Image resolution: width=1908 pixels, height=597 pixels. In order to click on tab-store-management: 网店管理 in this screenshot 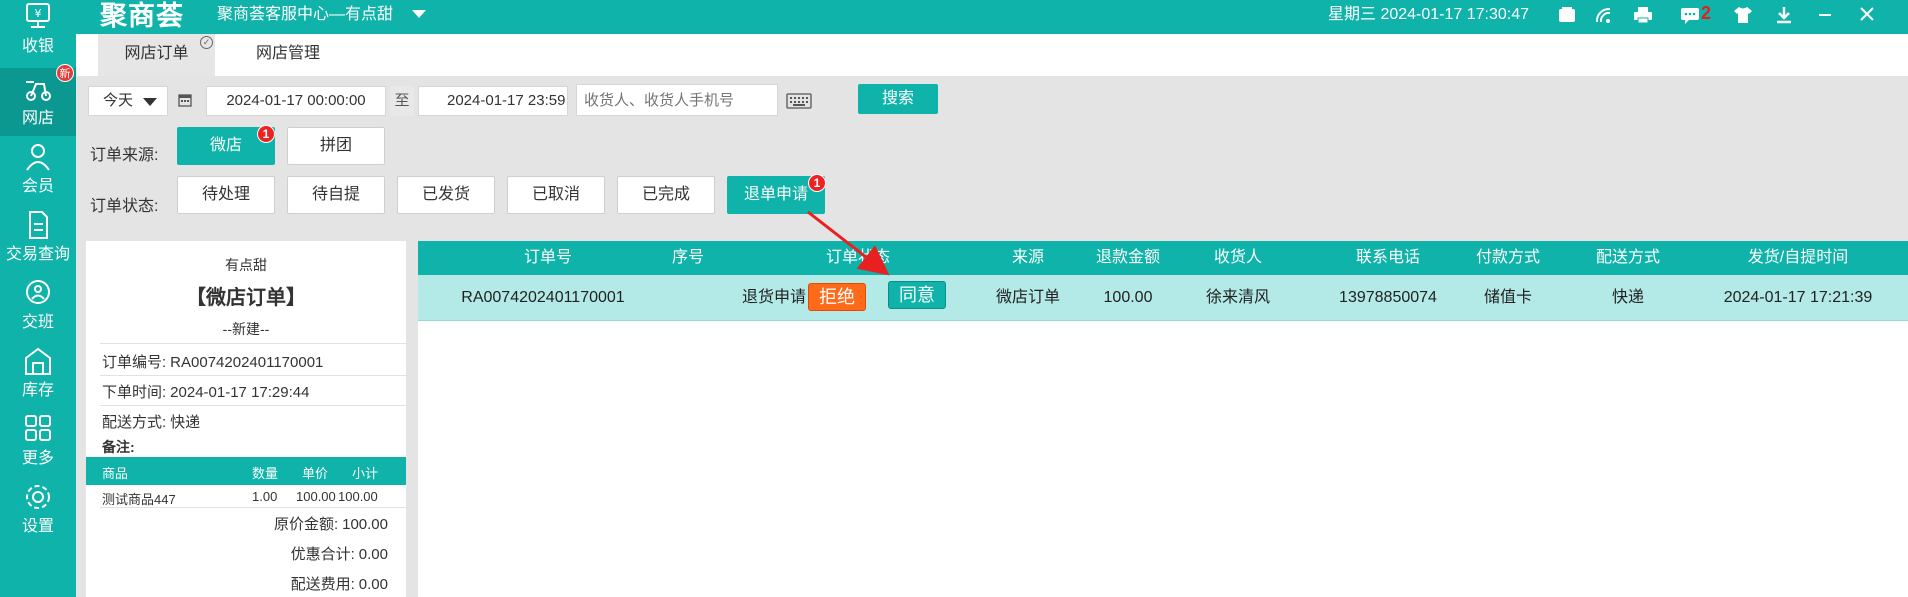, I will do `click(288, 55)`.